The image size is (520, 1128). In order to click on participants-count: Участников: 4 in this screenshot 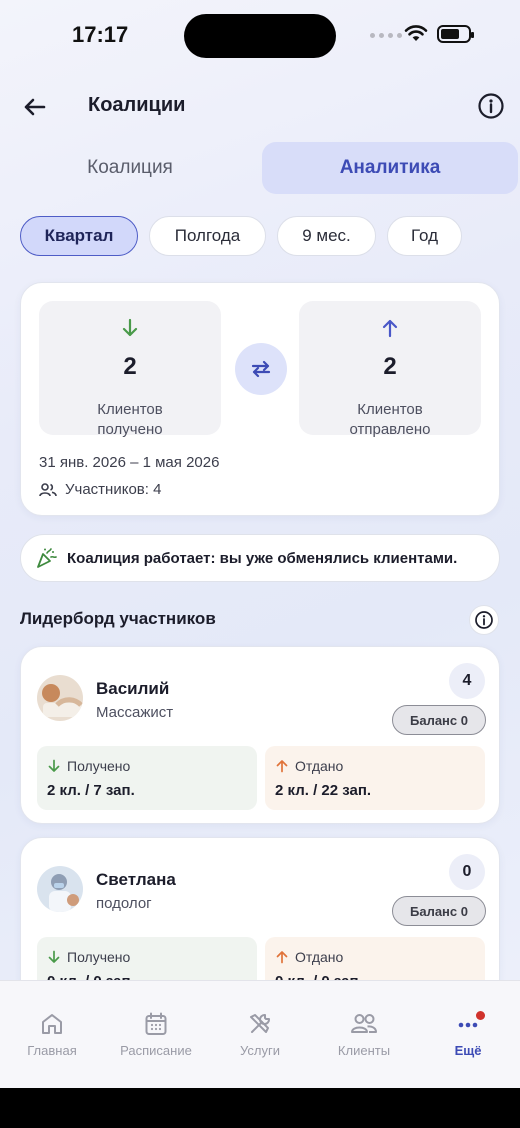, I will do `click(100, 489)`.